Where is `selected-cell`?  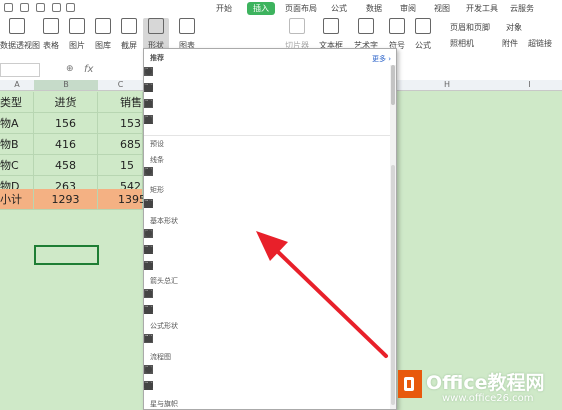 selected-cell is located at coordinates (66, 255).